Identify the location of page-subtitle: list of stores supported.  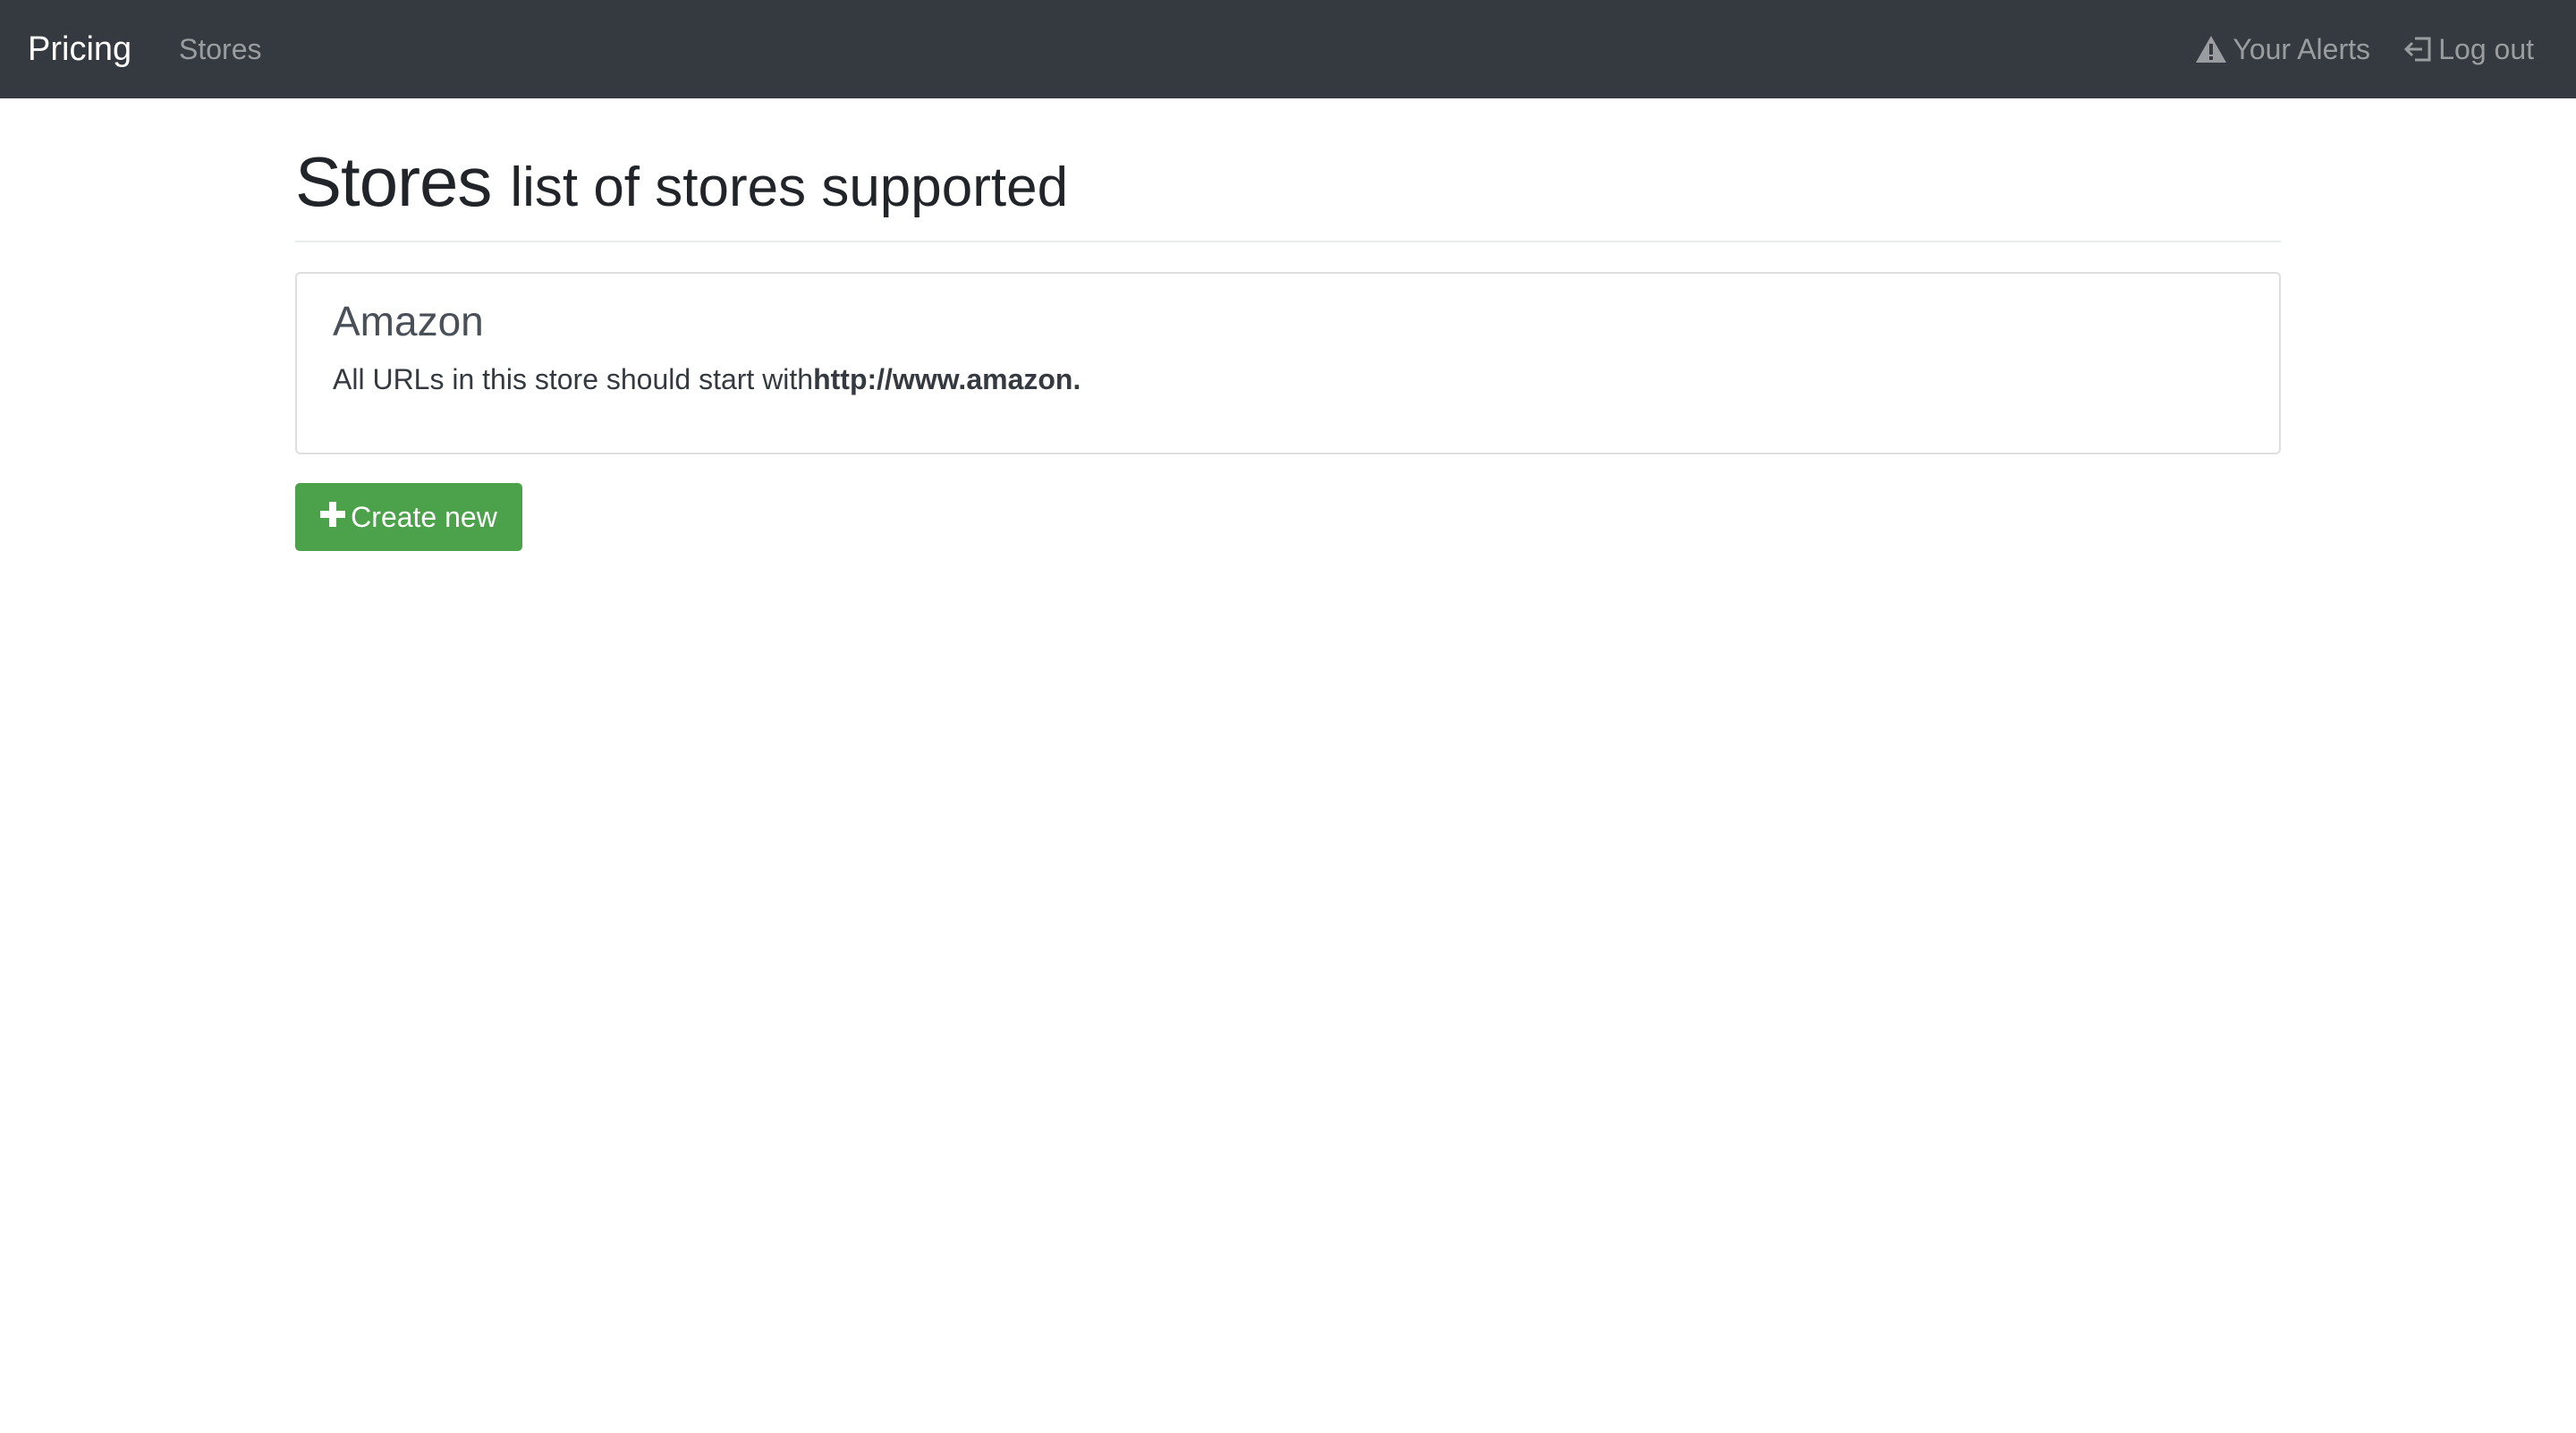
(789, 187).